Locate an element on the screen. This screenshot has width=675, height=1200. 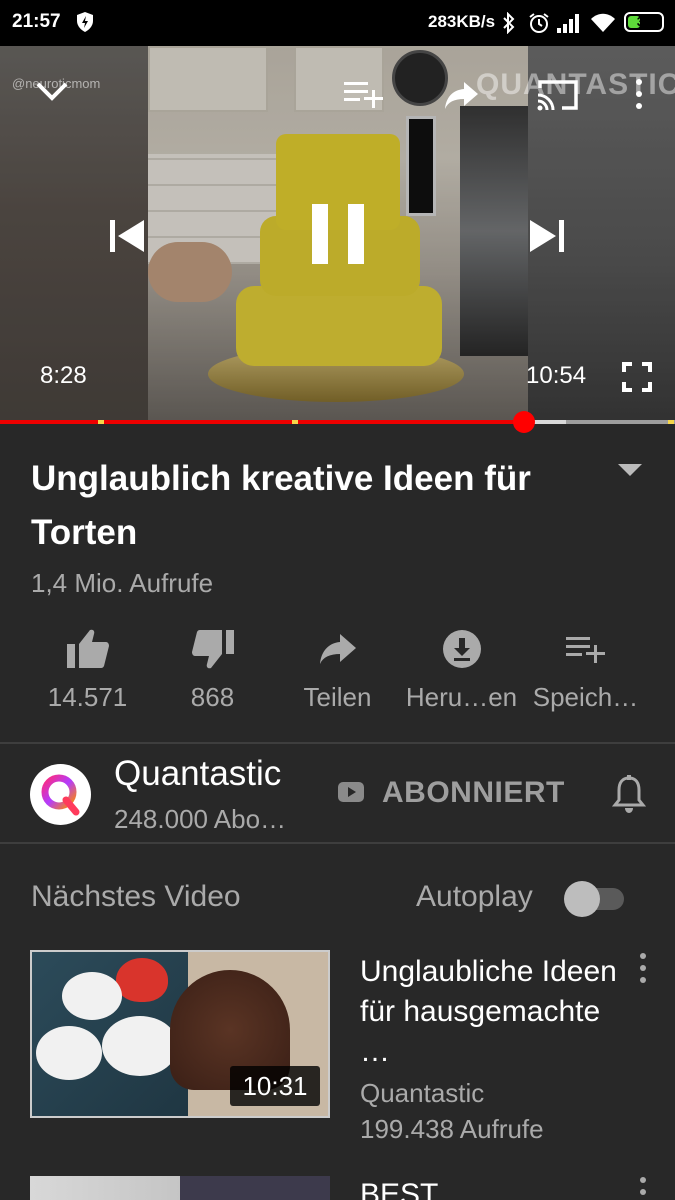
expand-description-icon is located at coordinates (630, 470).